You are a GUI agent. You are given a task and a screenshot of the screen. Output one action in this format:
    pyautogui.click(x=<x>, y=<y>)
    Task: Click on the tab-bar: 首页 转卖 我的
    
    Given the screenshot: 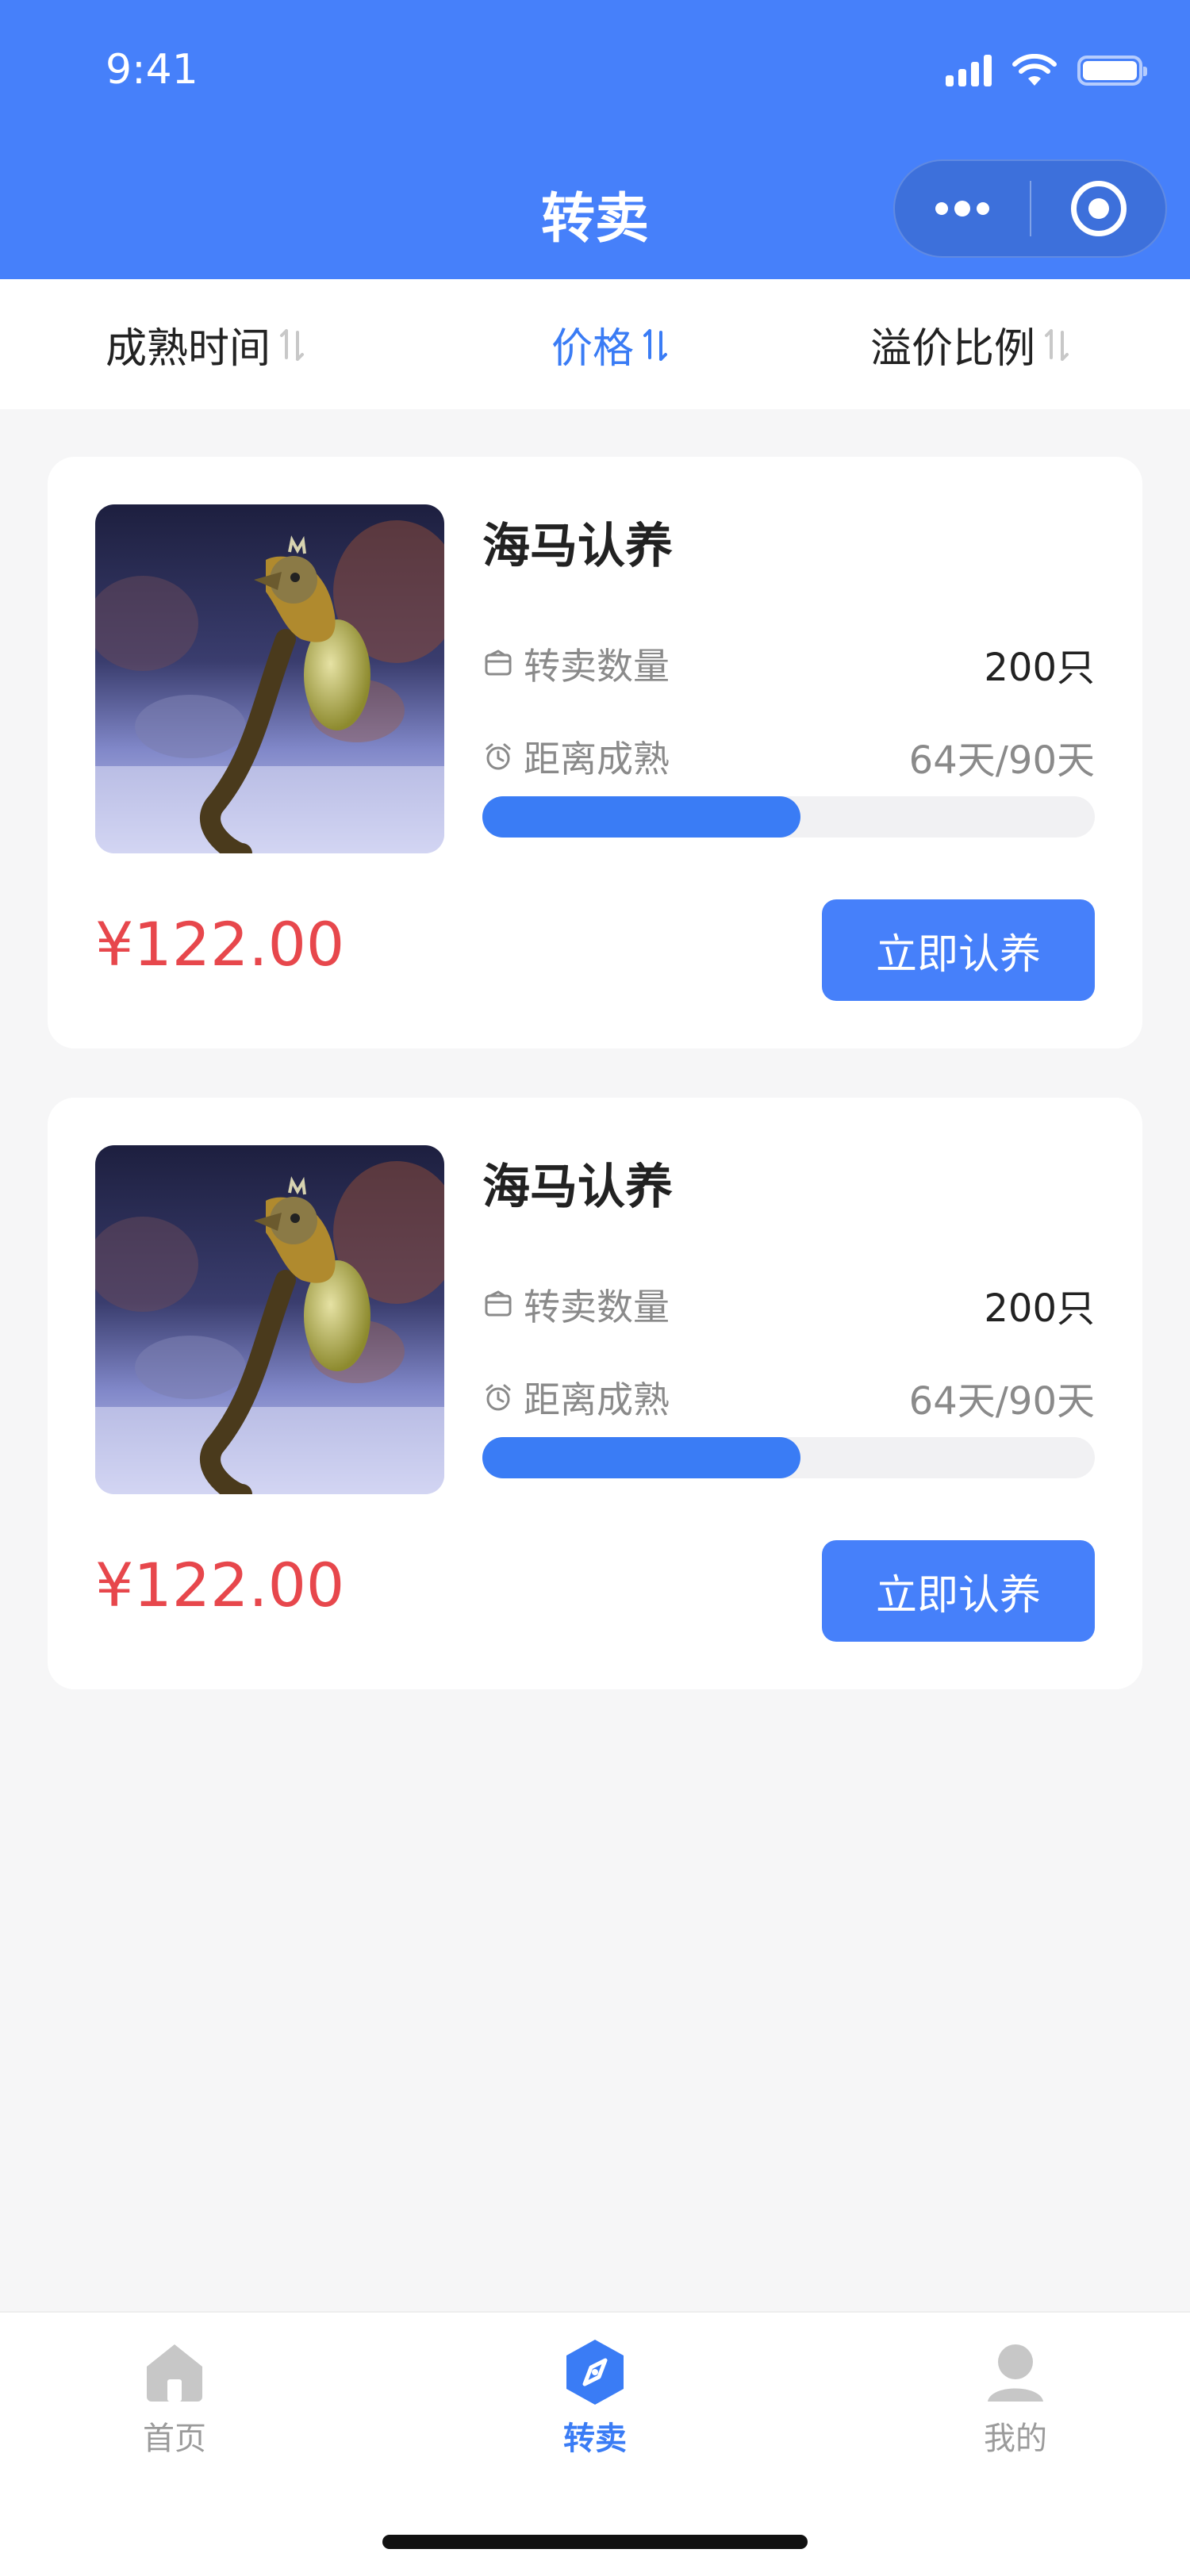 What is the action you would take?
    pyautogui.click(x=595, y=2444)
    